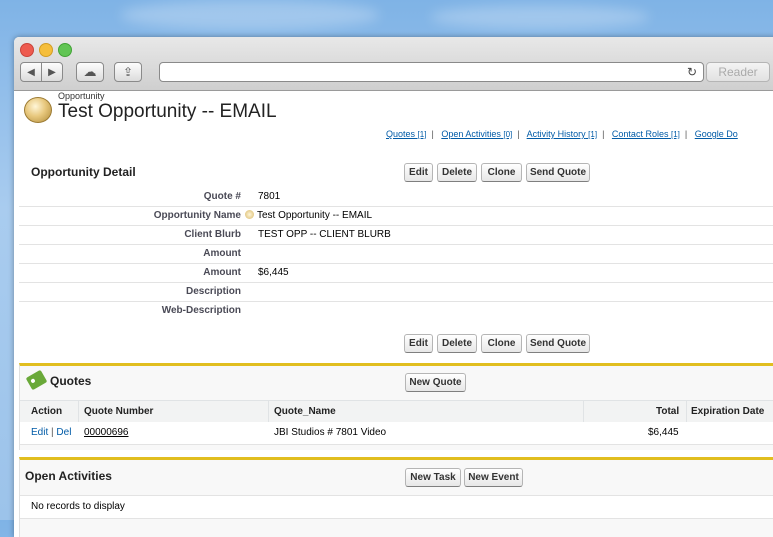  I want to click on col-action: Action, so click(47, 411).